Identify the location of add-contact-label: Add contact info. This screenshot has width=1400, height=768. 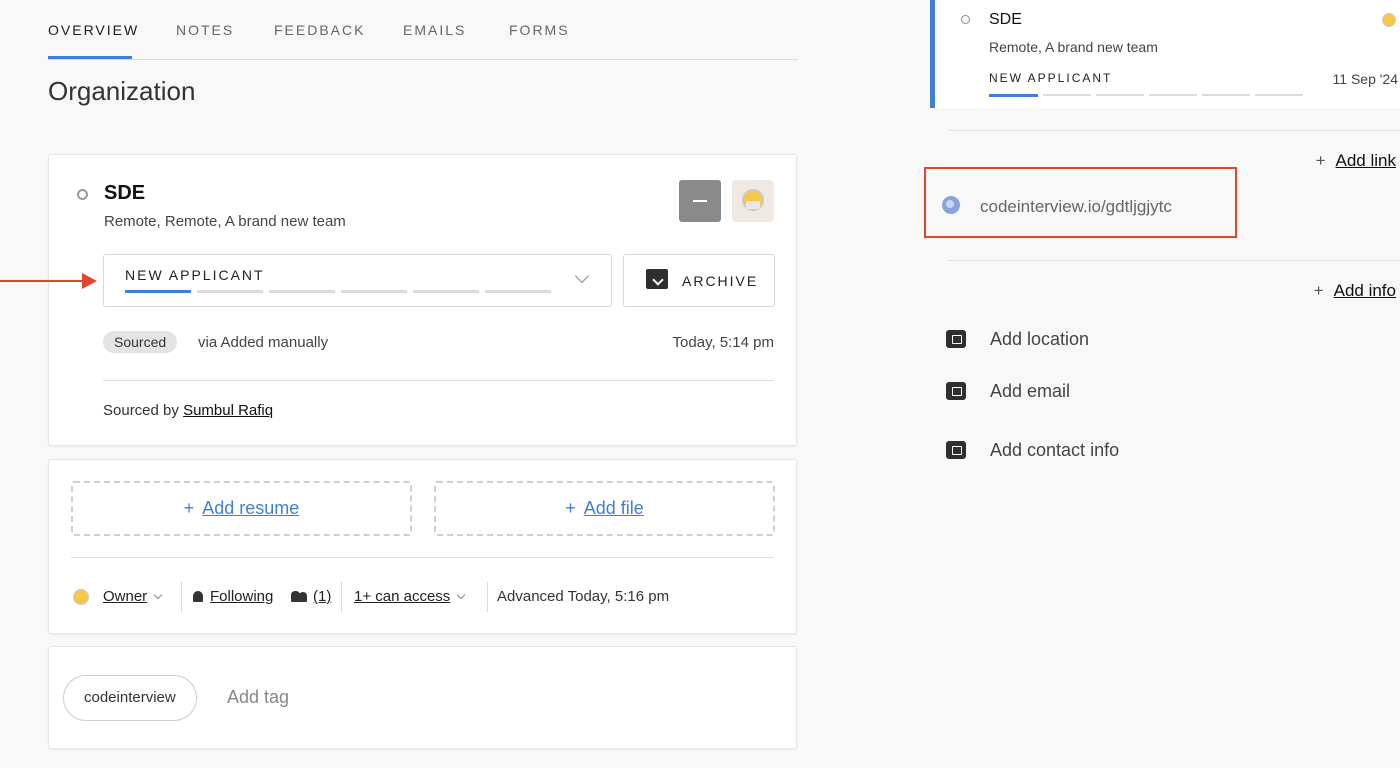
(1055, 450).